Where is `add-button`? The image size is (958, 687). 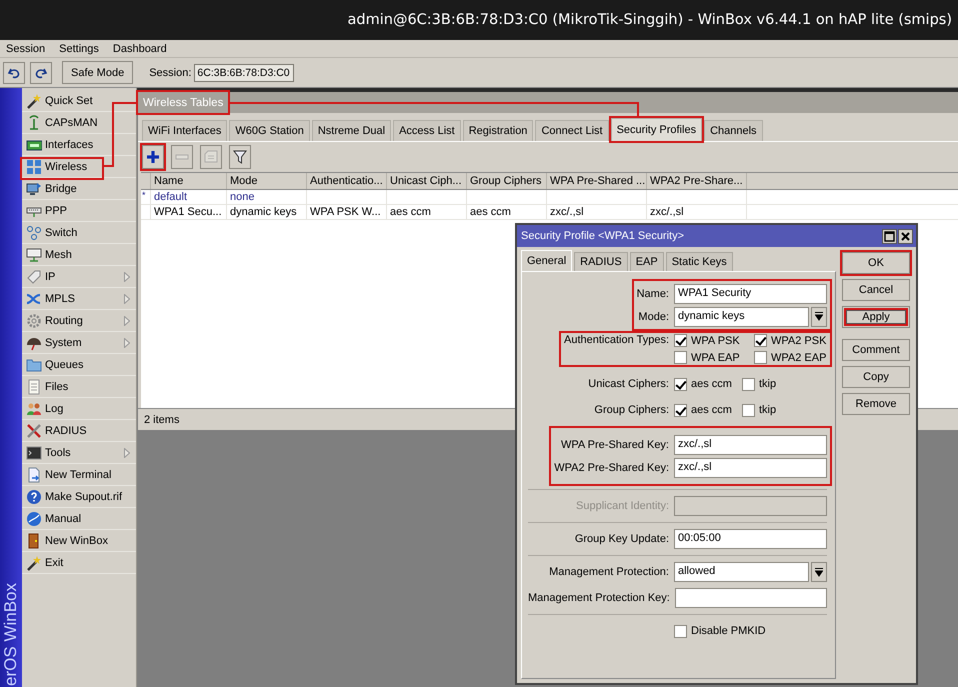 add-button is located at coordinates (153, 157).